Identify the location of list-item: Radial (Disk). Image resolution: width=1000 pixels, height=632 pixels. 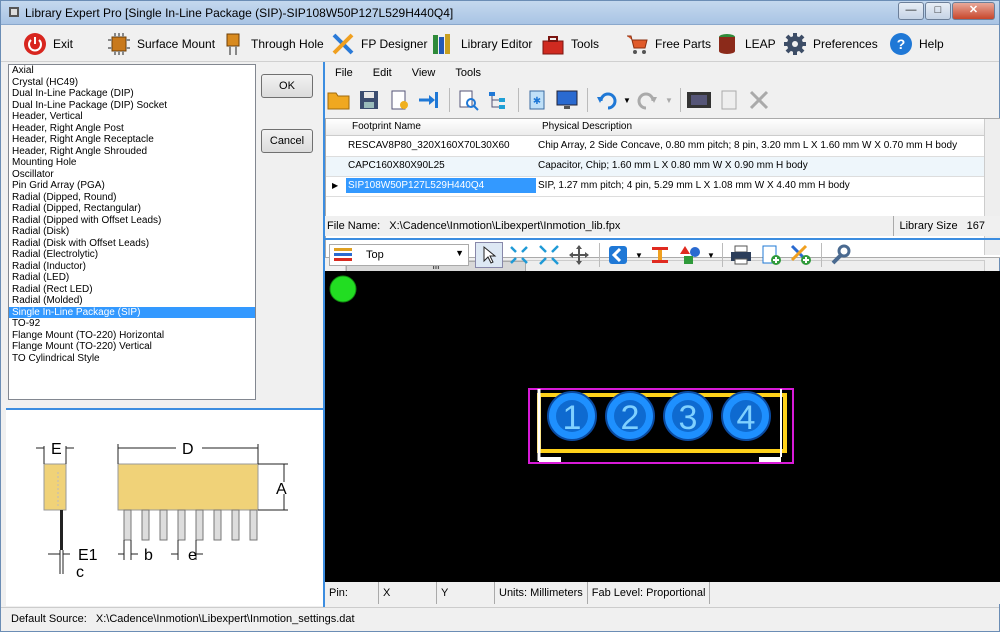
(132, 232).